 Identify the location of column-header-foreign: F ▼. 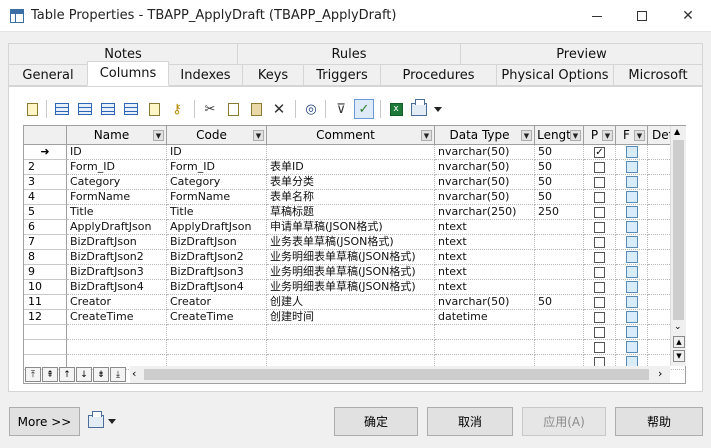
(632, 135).